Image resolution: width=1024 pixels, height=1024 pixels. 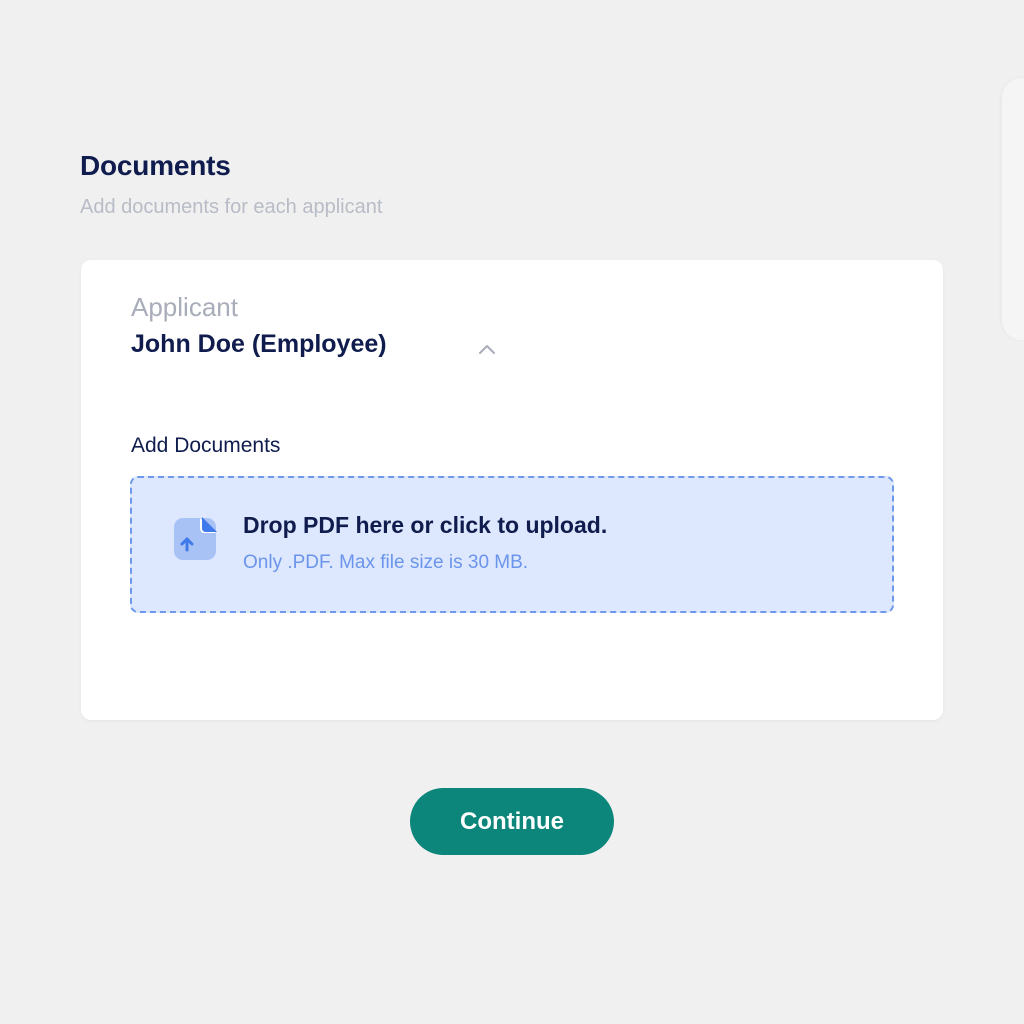 What do you see at coordinates (425, 525) in the screenshot?
I see `dropzone-title: Drop PDF here or click to upload.` at bounding box center [425, 525].